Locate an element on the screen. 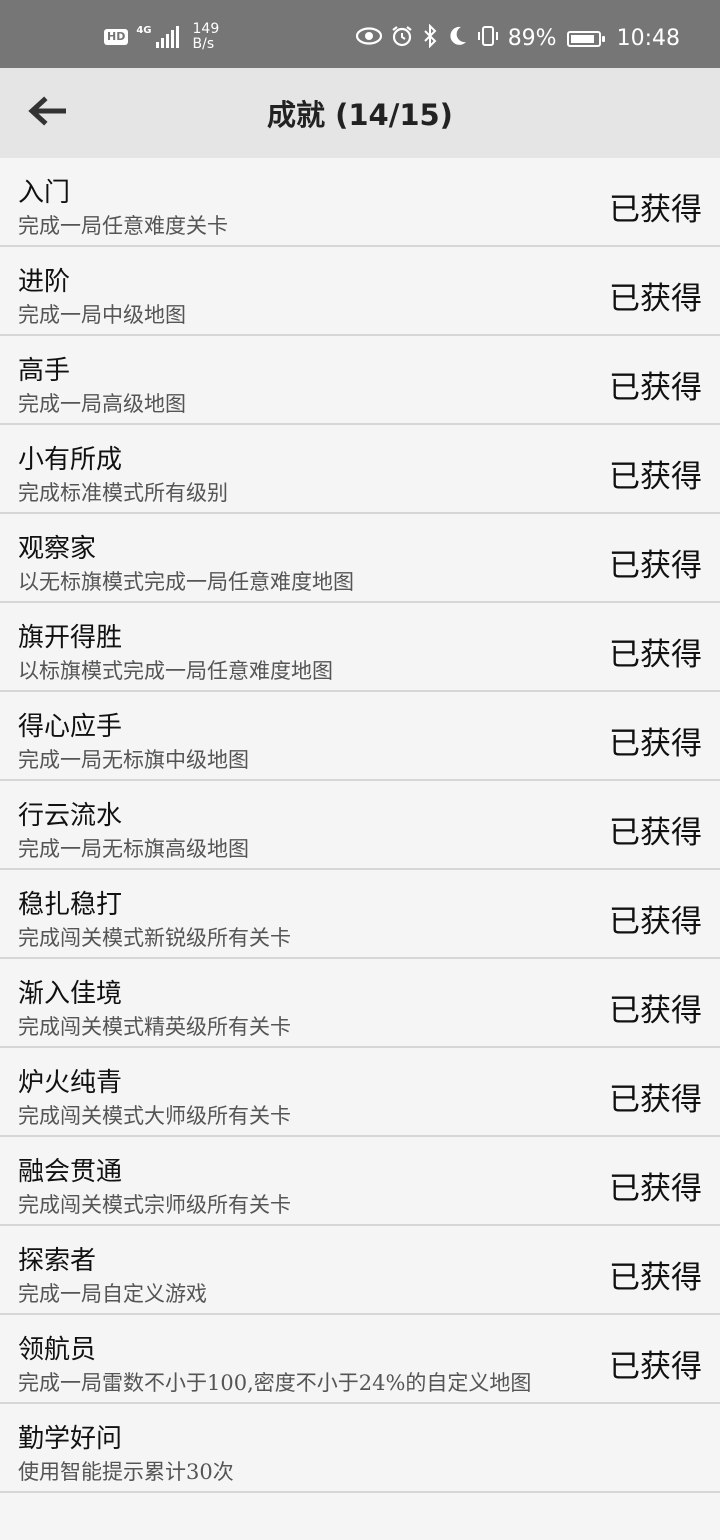 This screenshot has width=720, height=1540. achievement-name: 小有所成 is located at coordinates (70, 460).